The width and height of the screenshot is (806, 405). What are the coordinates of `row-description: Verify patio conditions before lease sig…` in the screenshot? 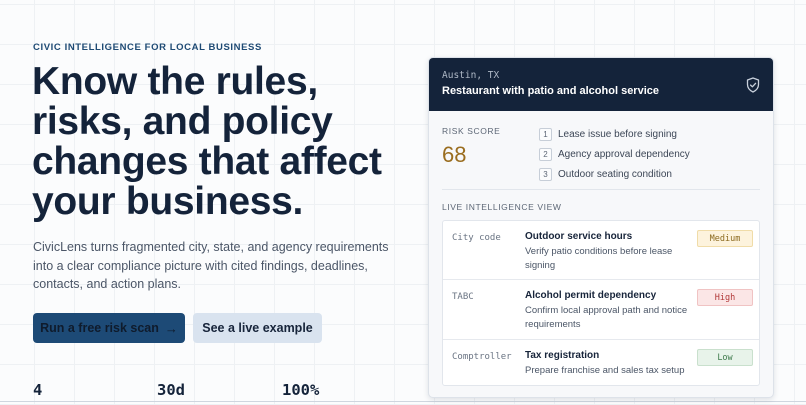 It's located at (599, 258).